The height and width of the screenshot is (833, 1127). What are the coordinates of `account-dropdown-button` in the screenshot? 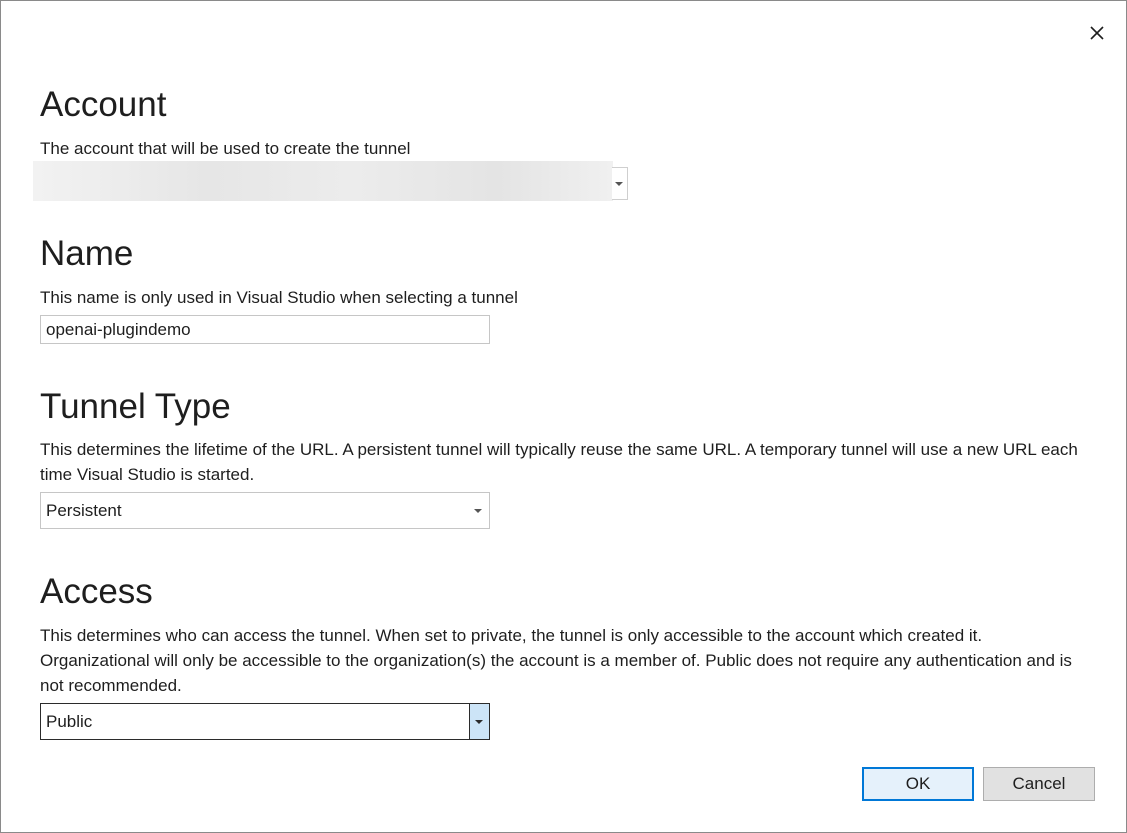 It's located at (620, 183).